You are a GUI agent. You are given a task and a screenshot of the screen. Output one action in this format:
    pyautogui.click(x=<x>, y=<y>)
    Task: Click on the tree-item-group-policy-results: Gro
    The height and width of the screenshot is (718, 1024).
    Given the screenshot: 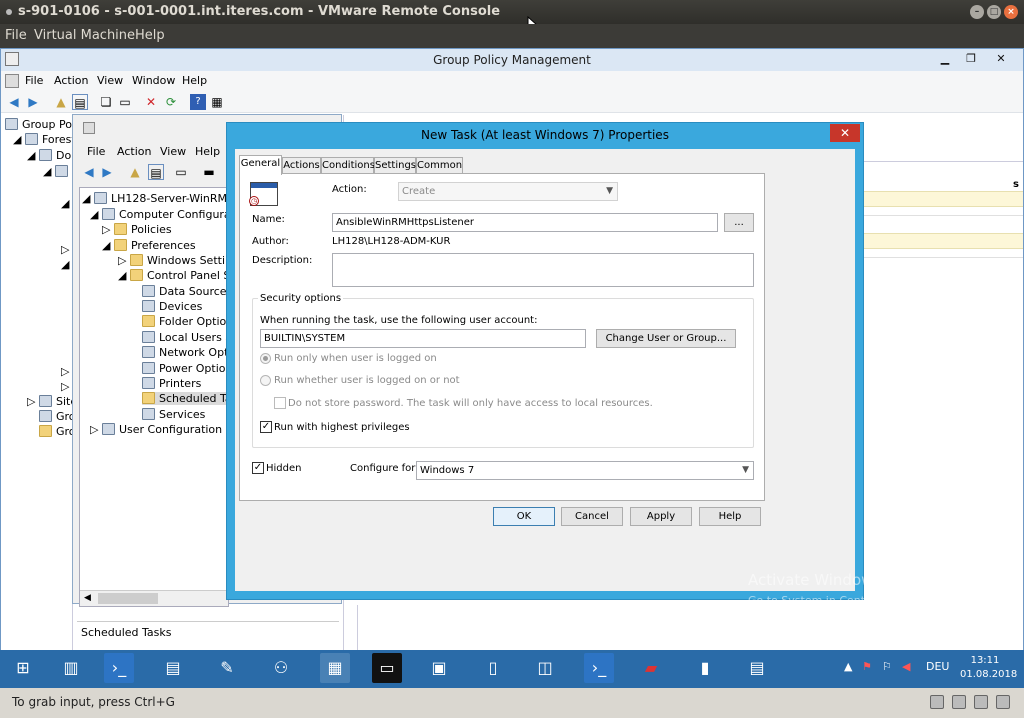 What is the action you would take?
    pyautogui.click(x=57, y=431)
    